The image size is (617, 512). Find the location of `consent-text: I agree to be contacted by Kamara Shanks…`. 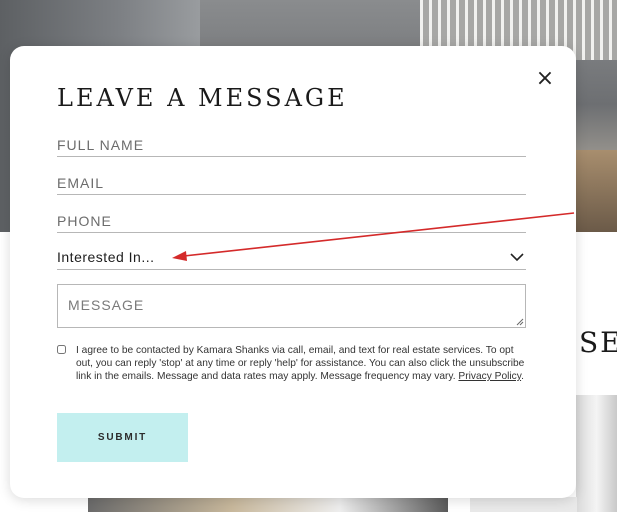

consent-text: I agree to be contacted by Kamara Shanks… is located at coordinates (302, 363).